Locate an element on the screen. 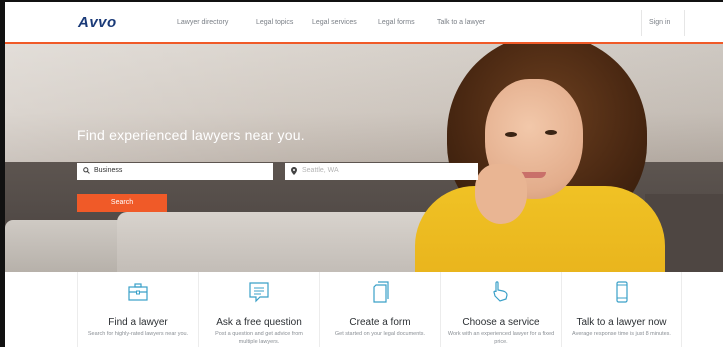 The height and width of the screenshot is (347, 723). avvo-logo: Avvo is located at coordinates (97, 22).